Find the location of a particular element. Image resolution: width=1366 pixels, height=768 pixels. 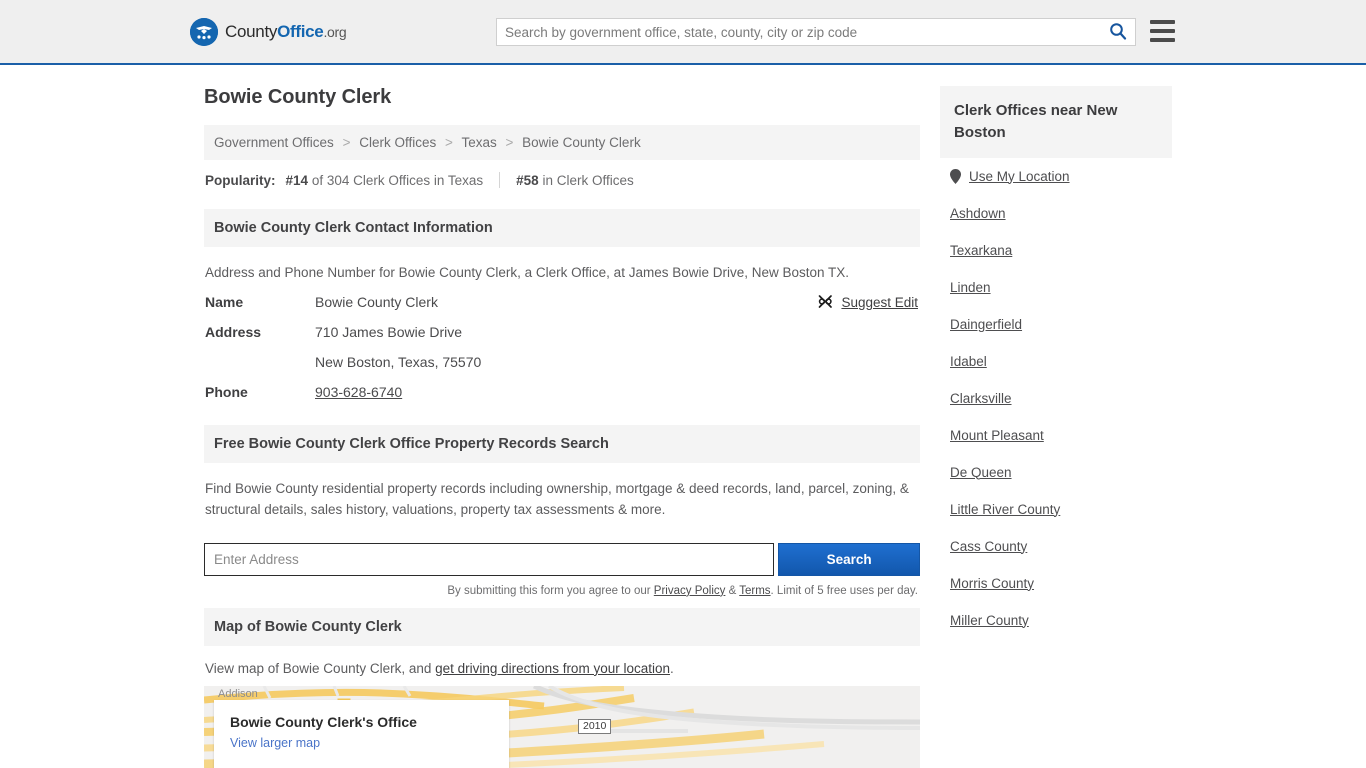

contact-key-address: Address is located at coordinates (233, 331).